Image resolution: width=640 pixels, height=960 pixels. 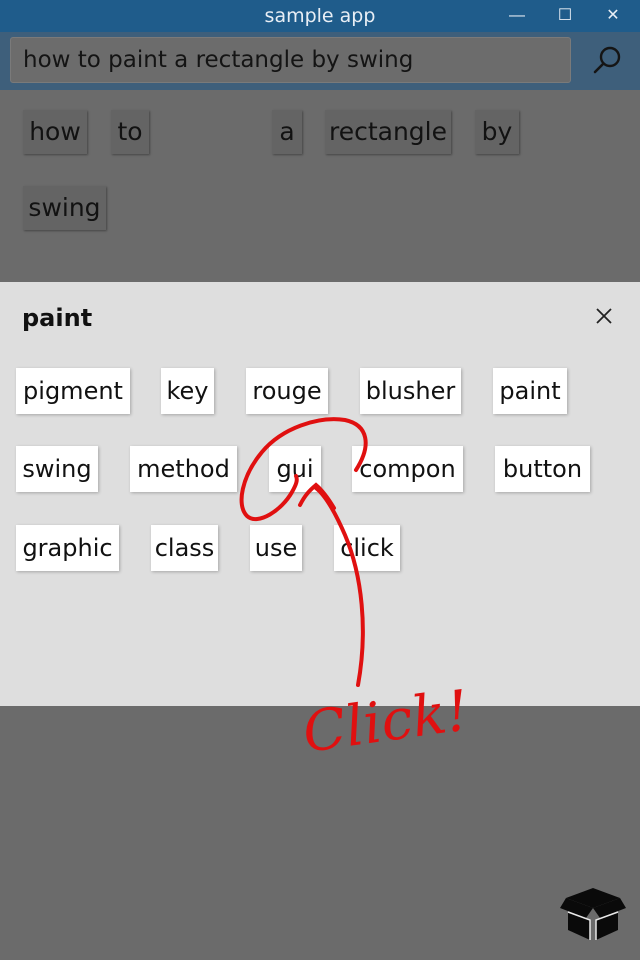 I want to click on search-input, so click(x=288, y=60).